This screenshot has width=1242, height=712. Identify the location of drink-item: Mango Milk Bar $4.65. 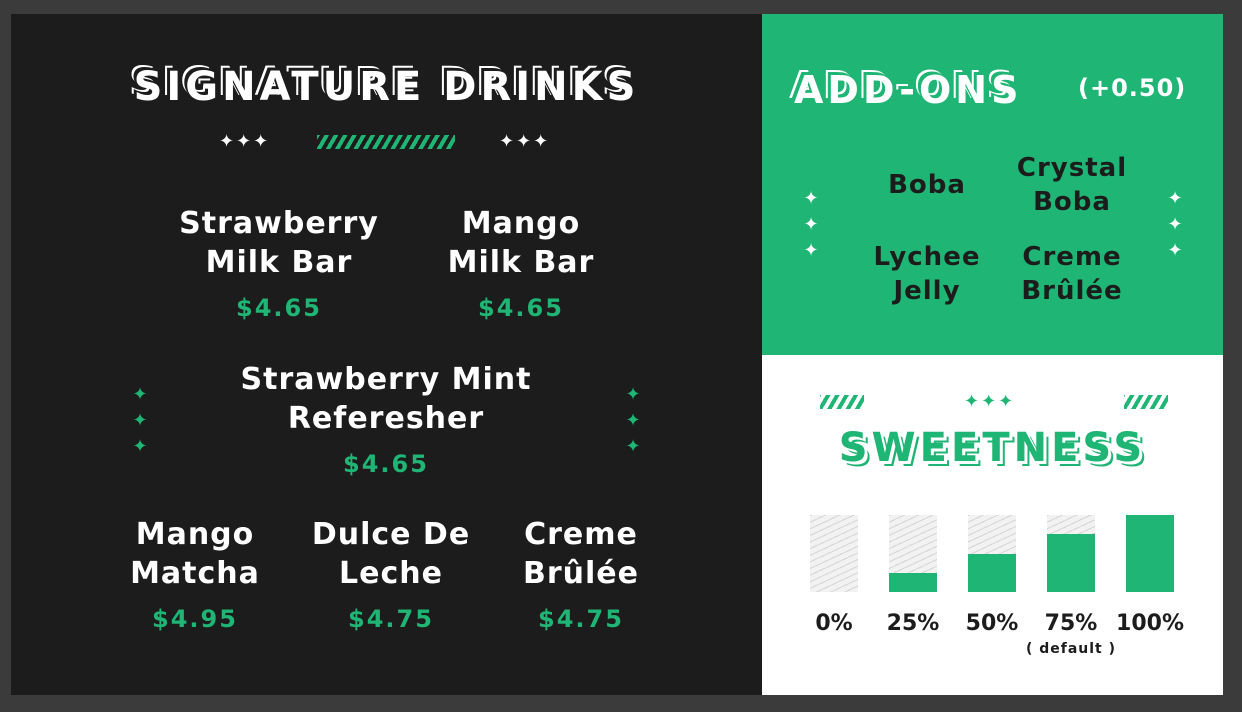
(521, 263).